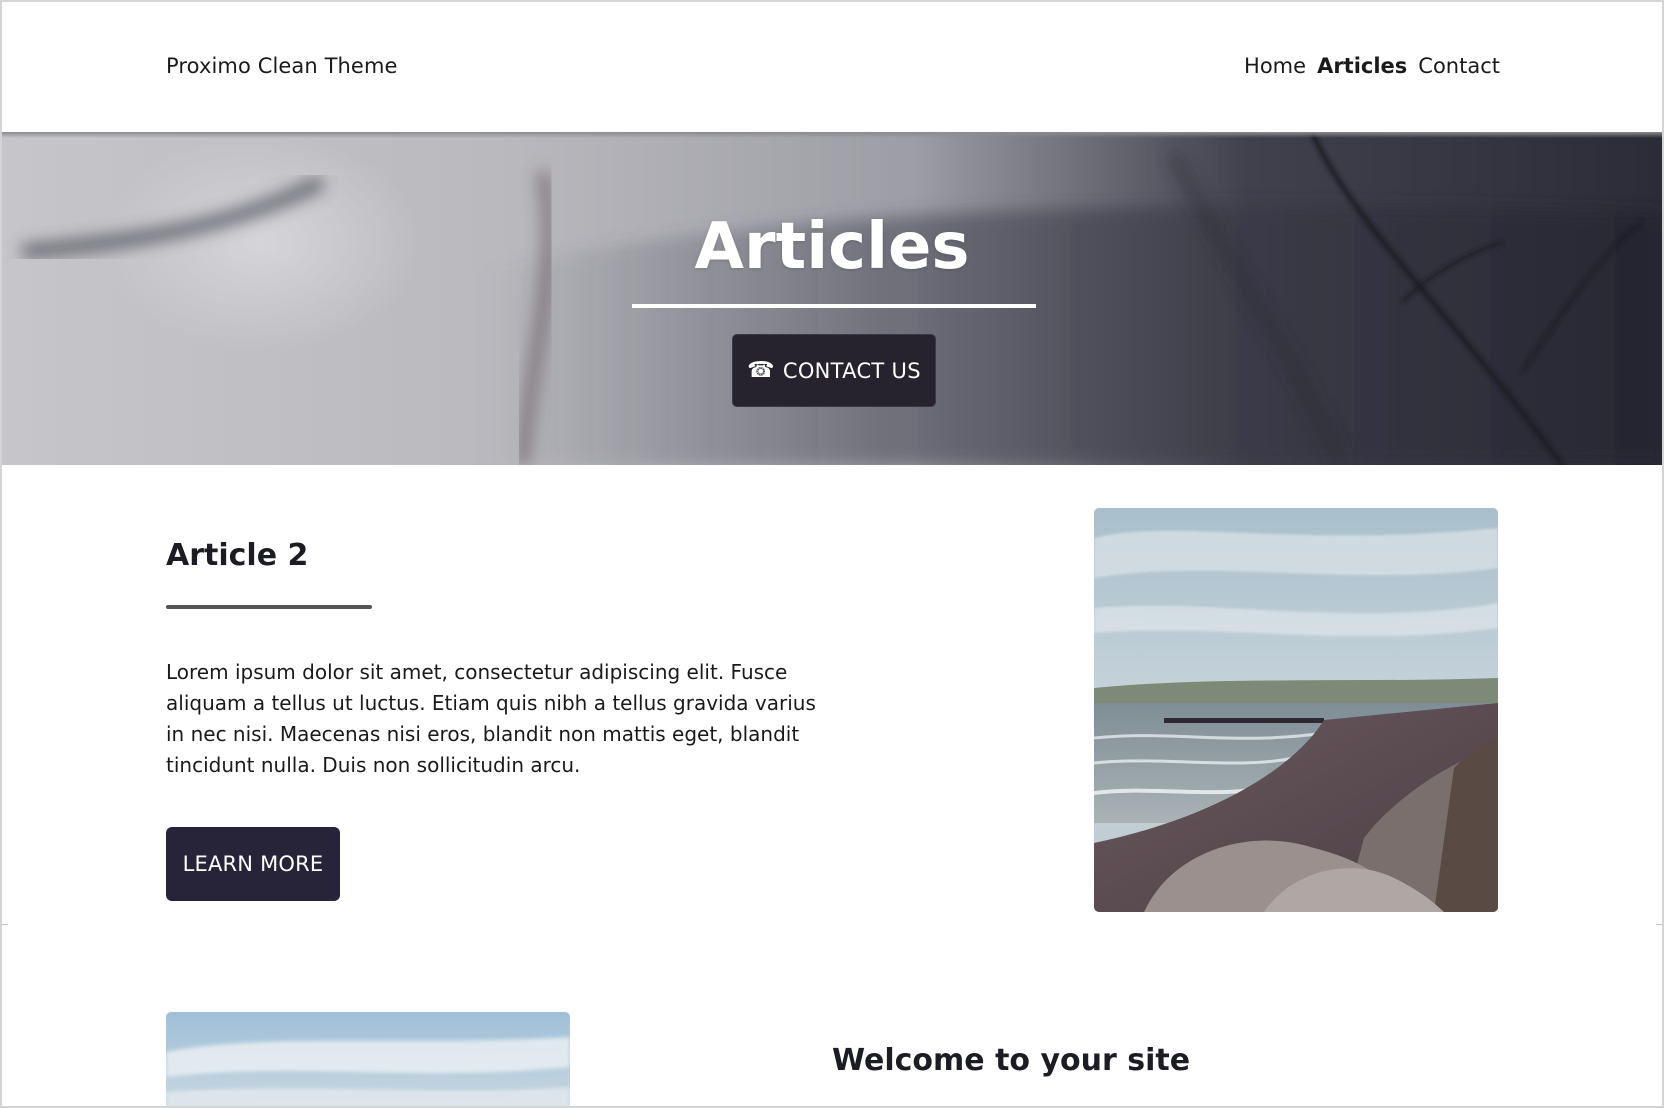  Describe the element at coordinates (1459, 66) in the screenshot. I see `nav-item-contact: Contact` at that location.